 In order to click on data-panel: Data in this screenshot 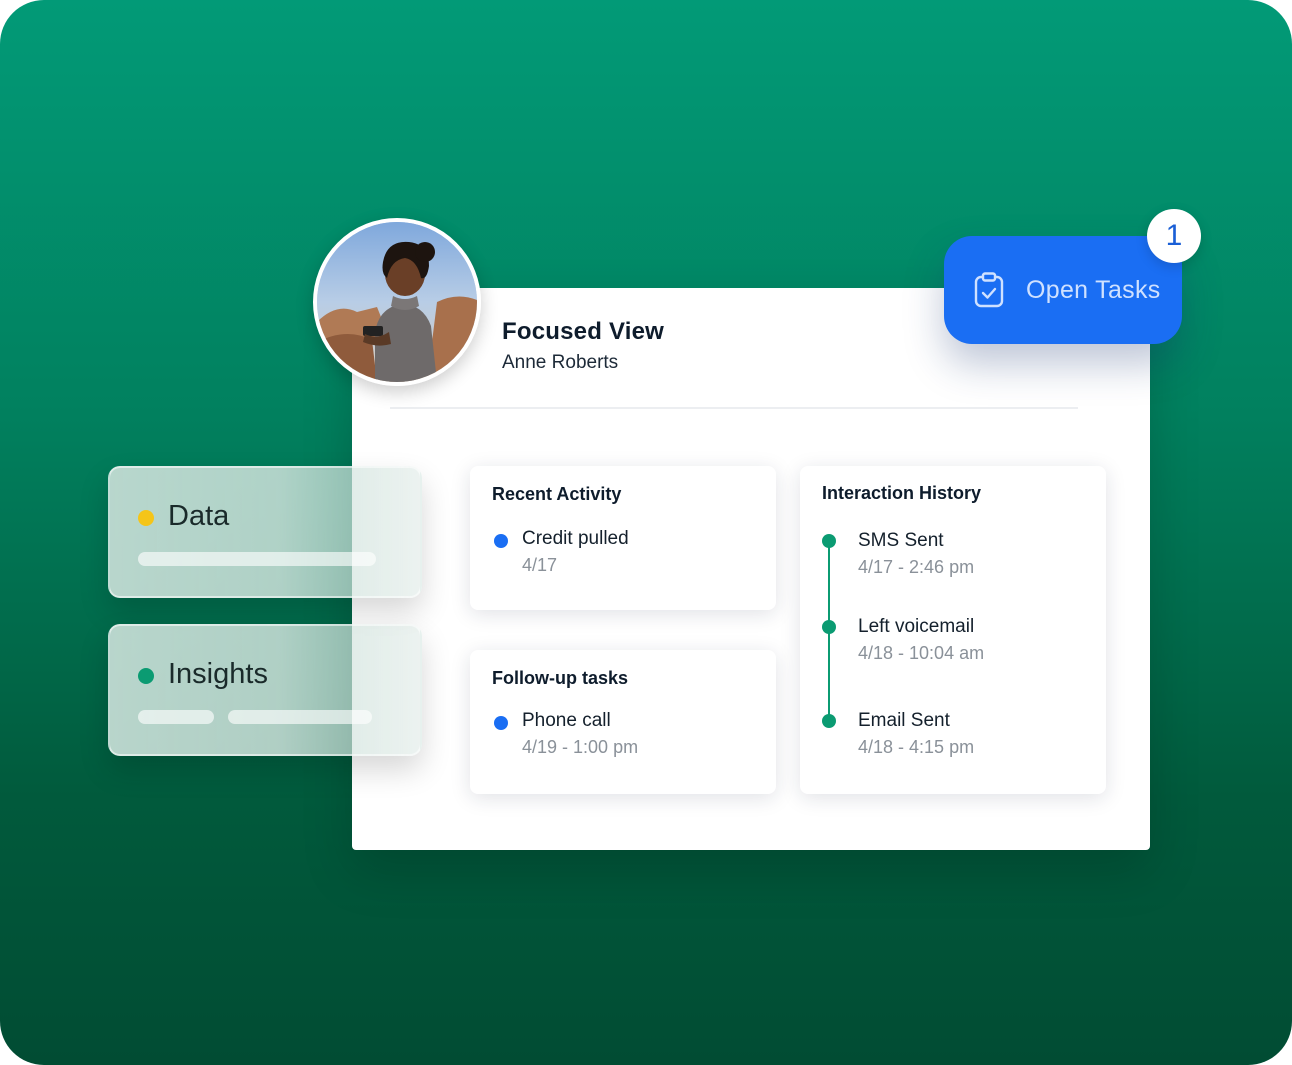, I will do `click(265, 532)`.